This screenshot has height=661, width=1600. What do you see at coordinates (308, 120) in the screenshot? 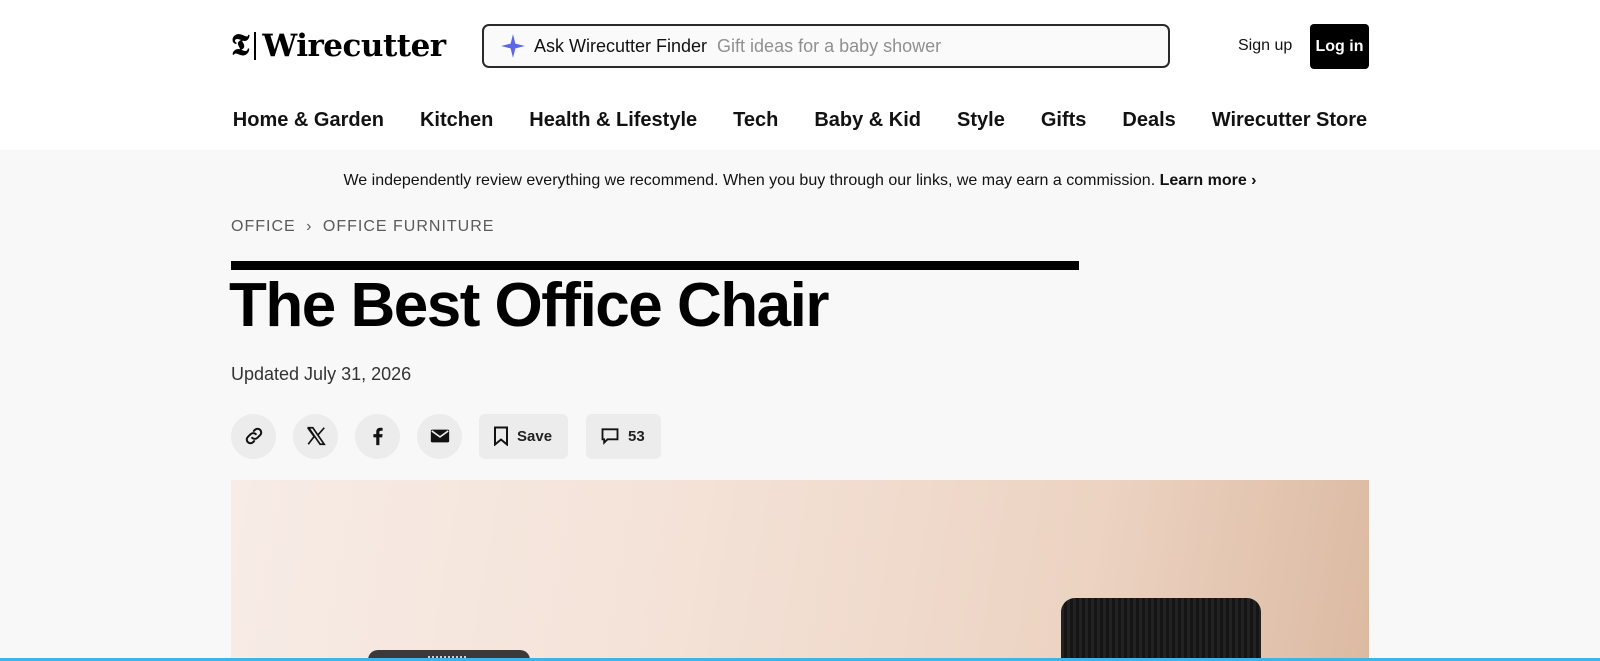
I see `nav-item-home-garden: Home & Garden` at bounding box center [308, 120].